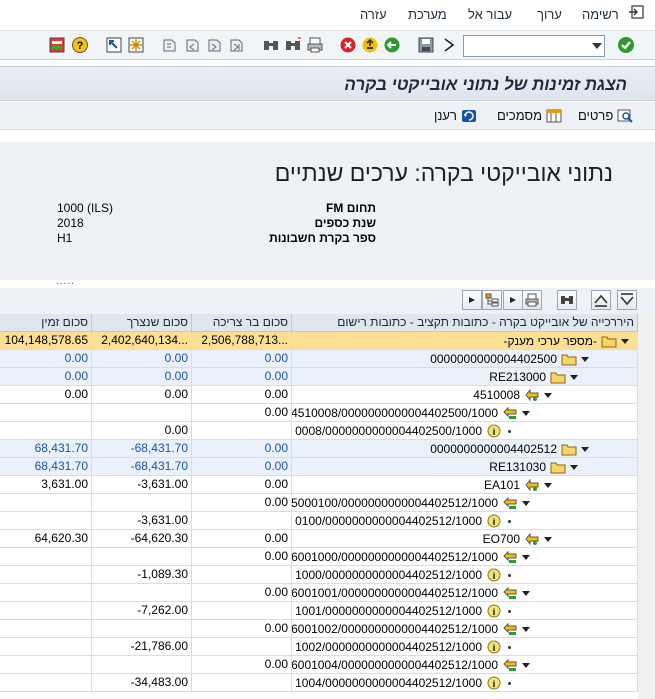  Describe the element at coordinates (237, 45) in the screenshot. I see `last-page-icon` at that location.